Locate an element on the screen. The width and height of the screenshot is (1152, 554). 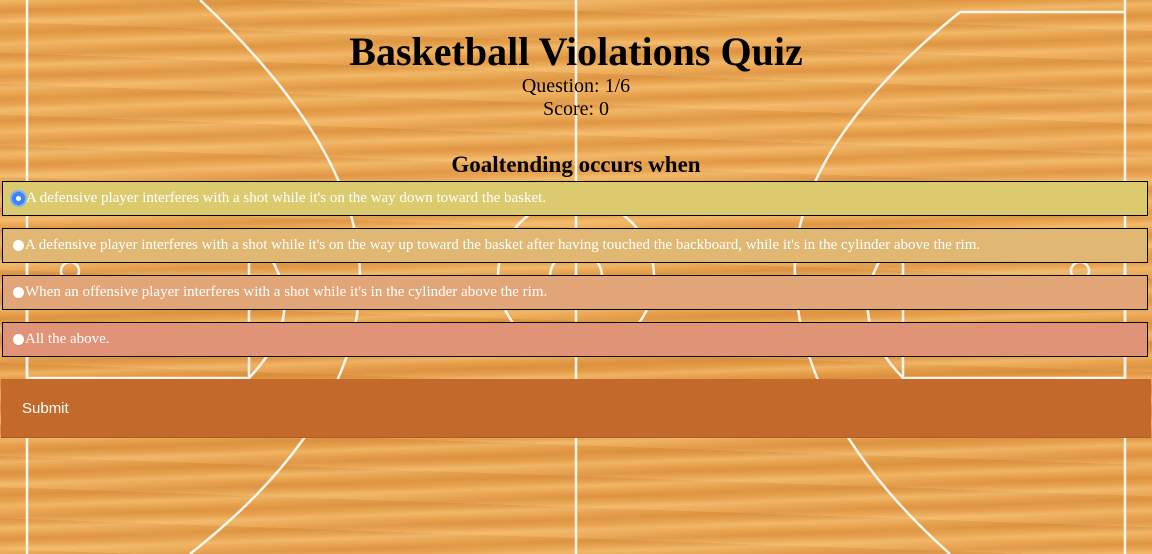
quiz-title: Basketball Violations Quiz is located at coordinates (576, 51).